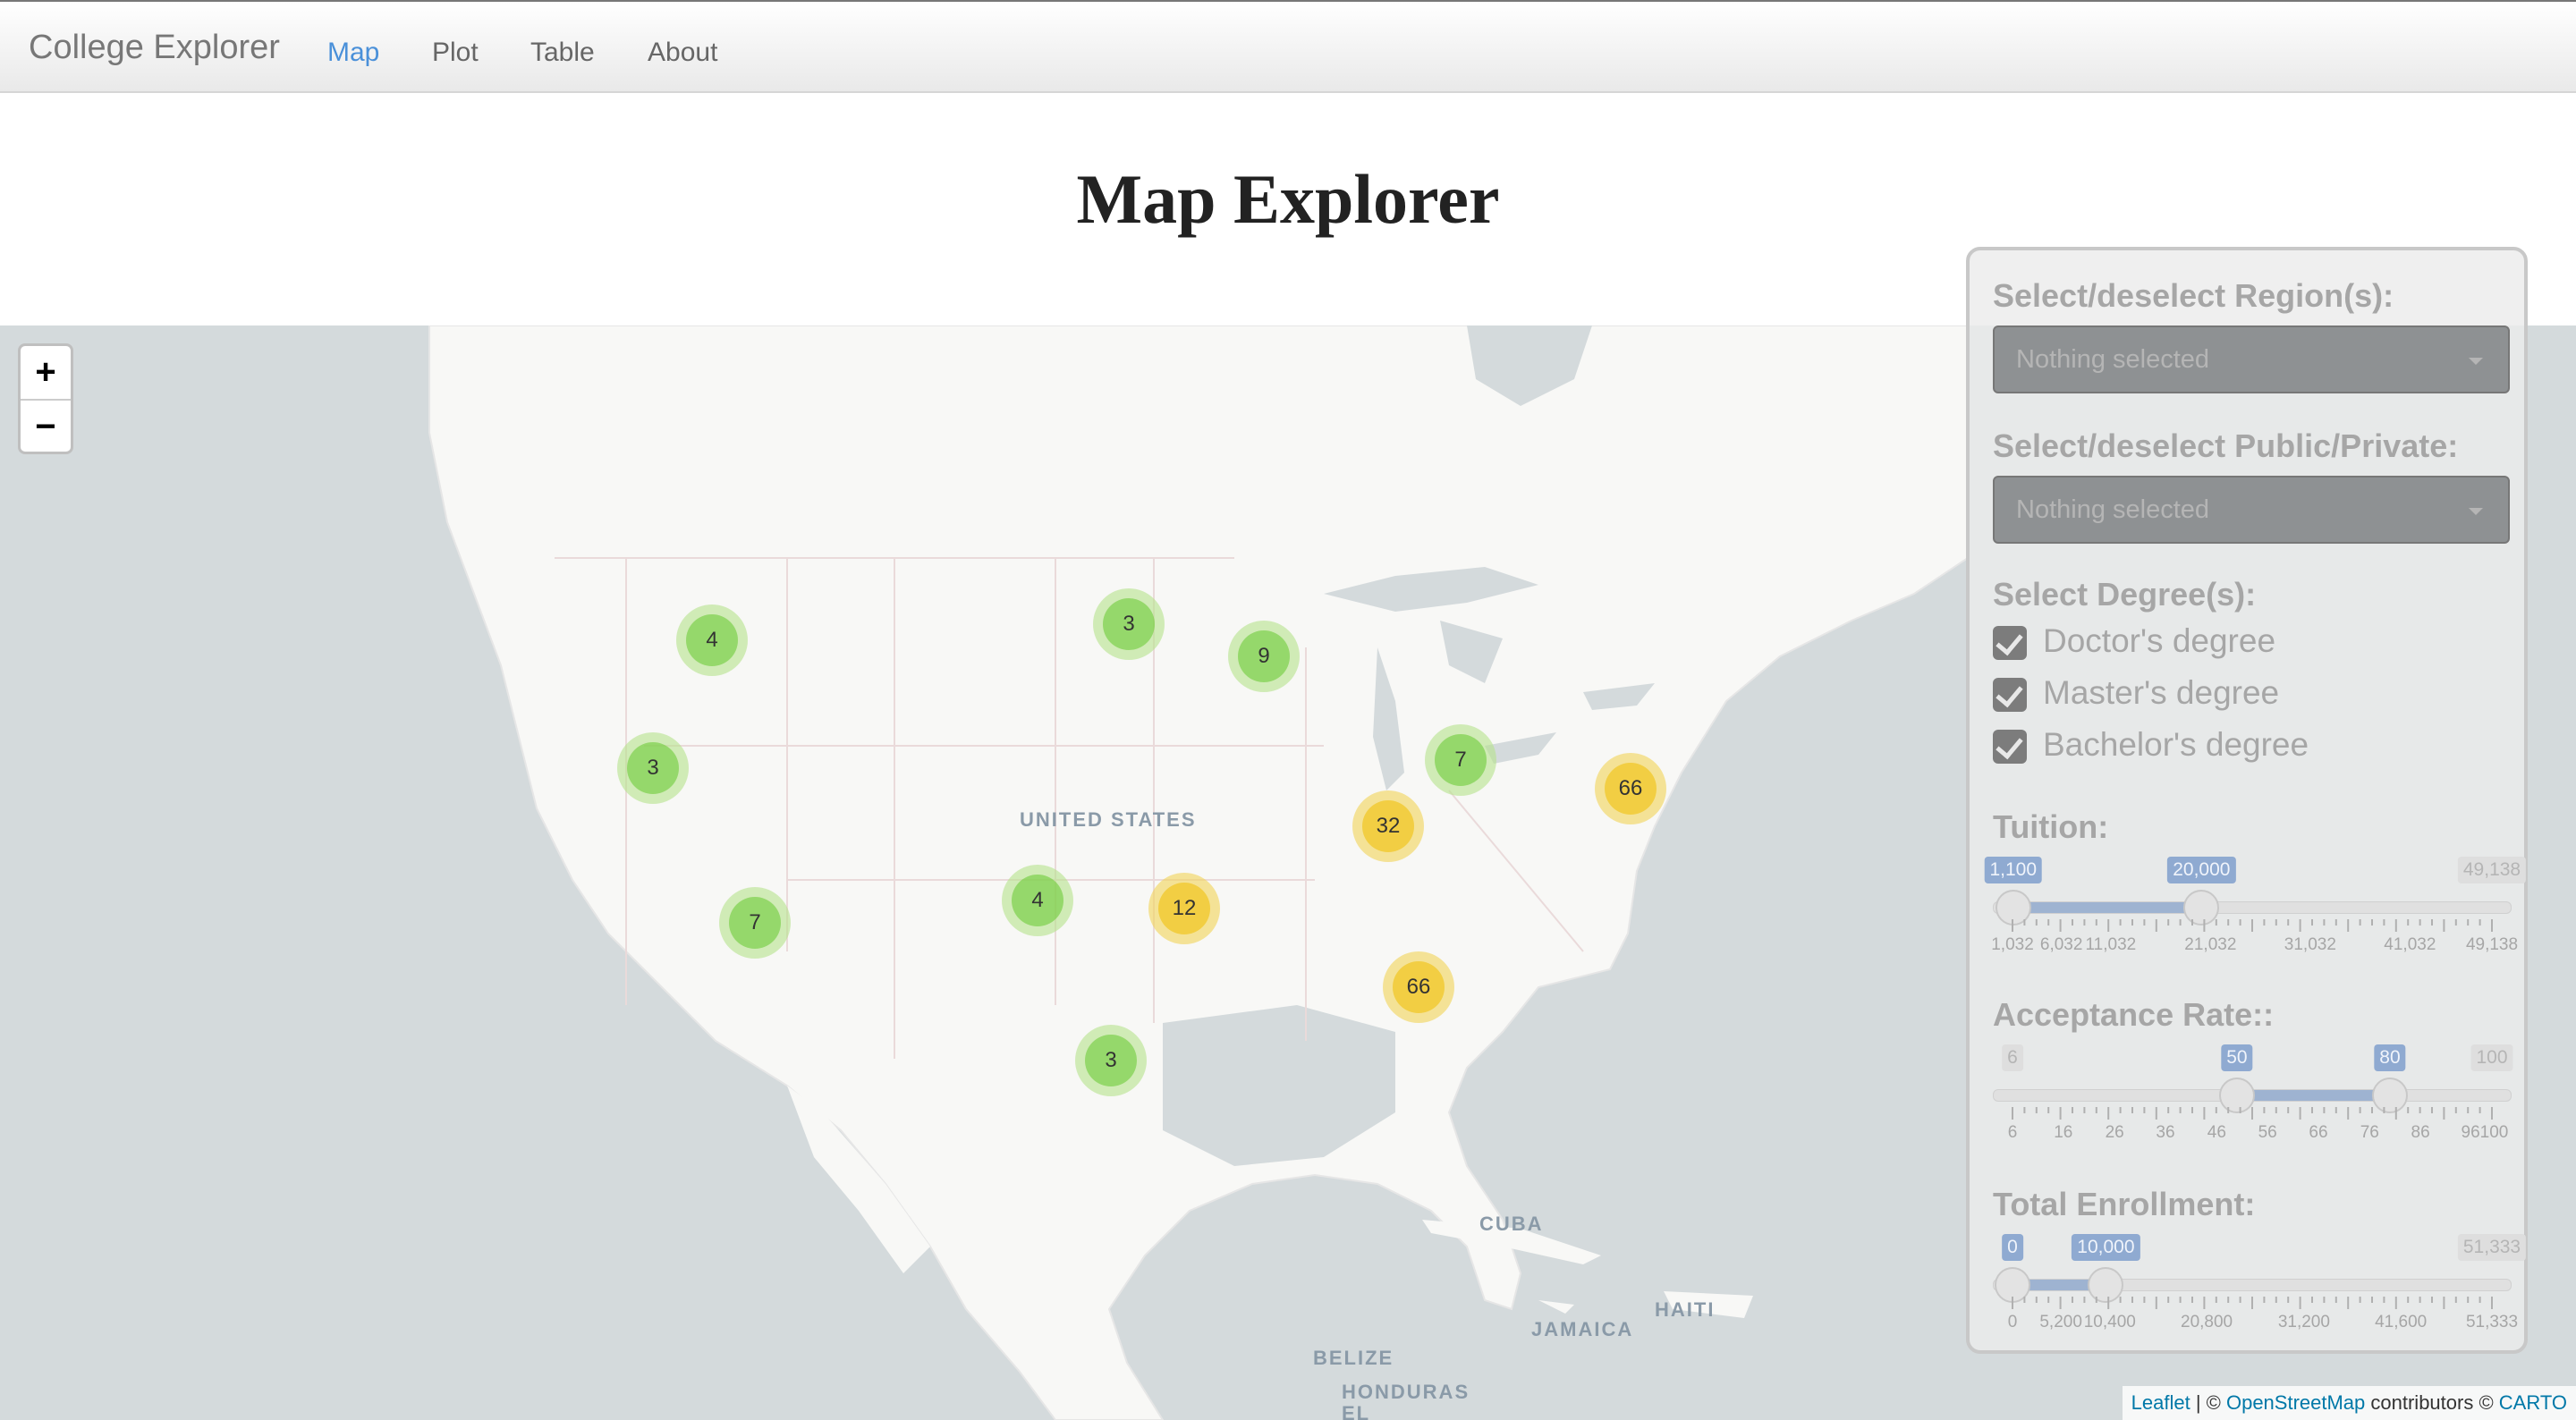 This screenshot has width=2576, height=1420. I want to click on enrollment-tick-label: 31,200, so click(2303, 1322).